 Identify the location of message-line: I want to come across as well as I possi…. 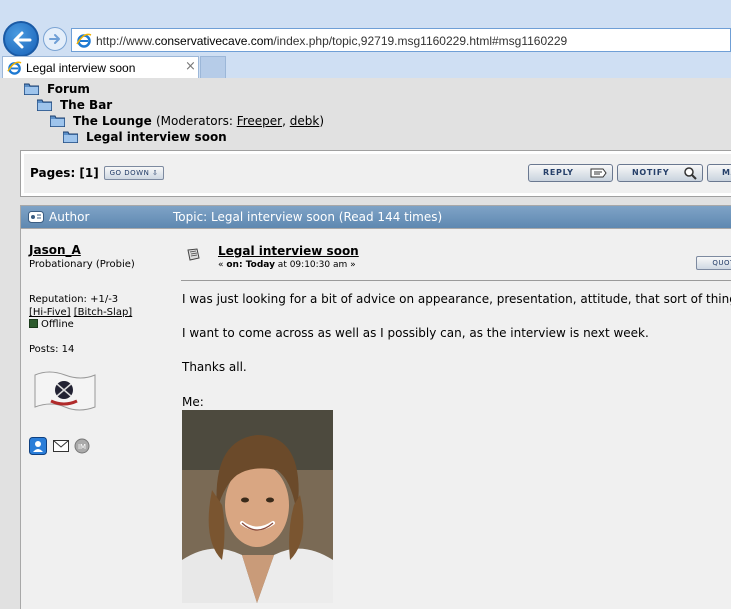
(415, 333).